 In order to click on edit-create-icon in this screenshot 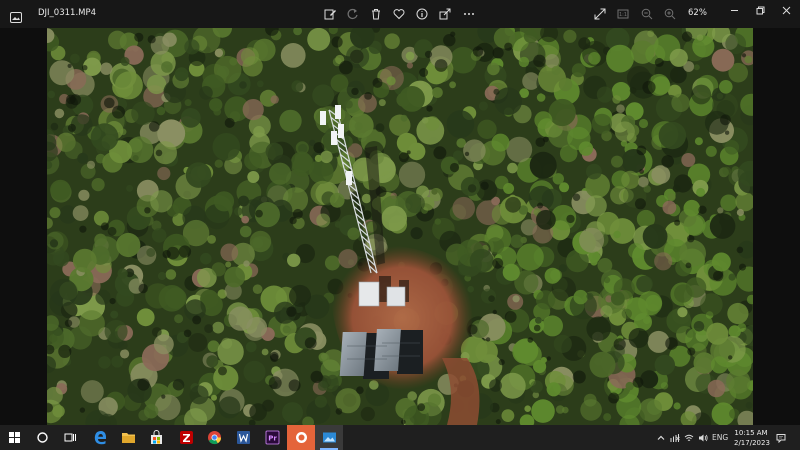, I will do `click(330, 14)`.